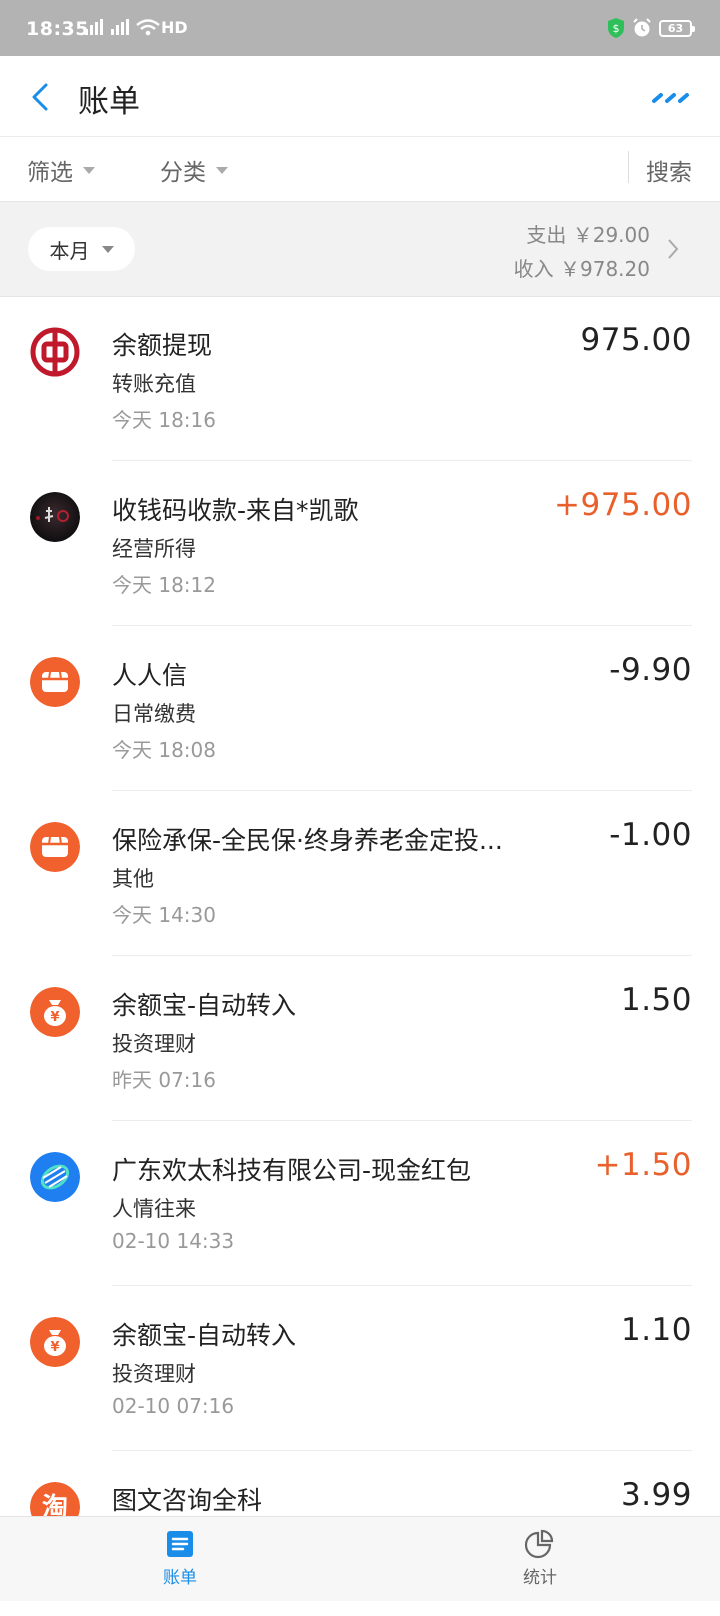 The height and width of the screenshot is (1616, 720). What do you see at coordinates (360, 1368) in the screenshot?
I see `transaction-row: ¥ 余额宝-自动转入 投资理财 02-10 07:16 1.10` at bounding box center [360, 1368].